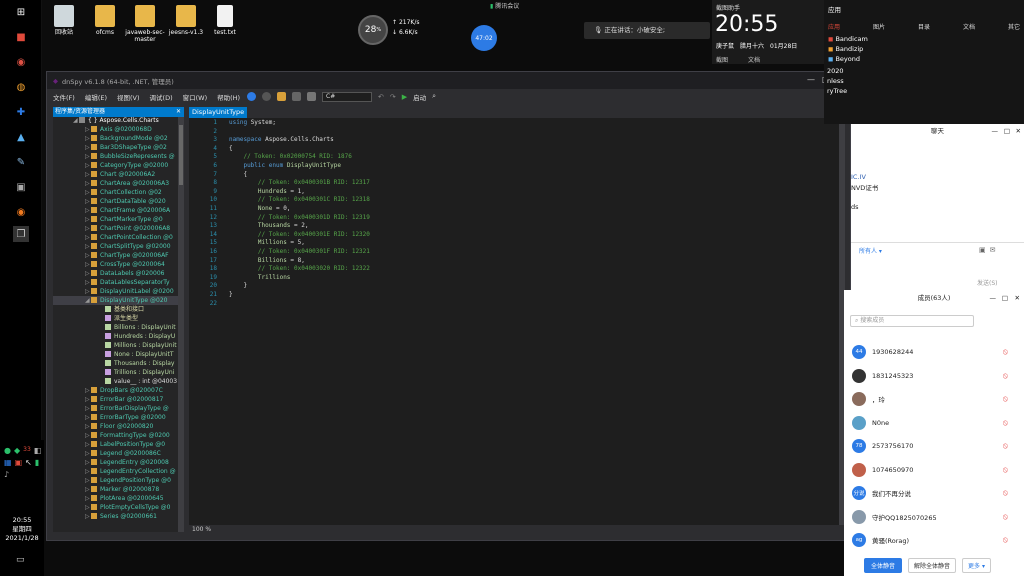 The width and height of the screenshot is (1024, 576). Describe the element at coordinates (381, 97) in the screenshot. I see `undo-icon: ↶` at that location.